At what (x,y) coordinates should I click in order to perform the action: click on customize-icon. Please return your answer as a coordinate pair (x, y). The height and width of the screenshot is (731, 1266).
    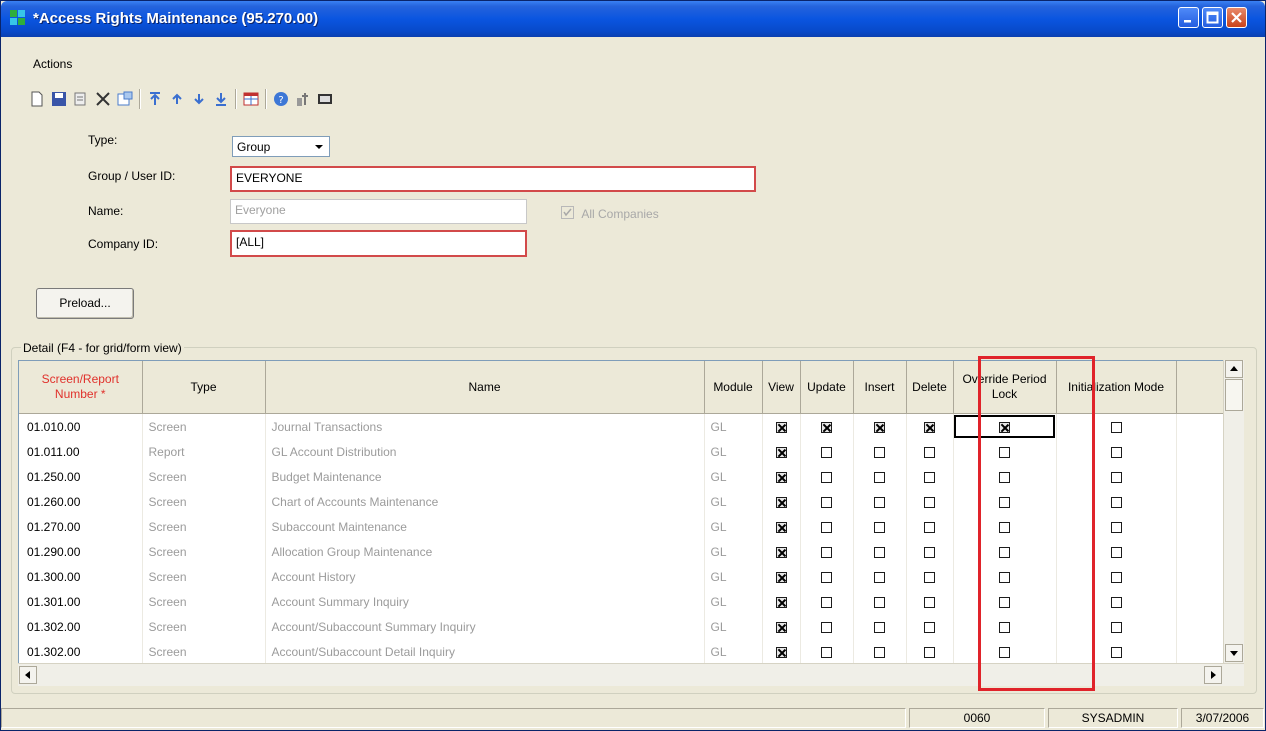
    Looking at the image, I should click on (303, 99).